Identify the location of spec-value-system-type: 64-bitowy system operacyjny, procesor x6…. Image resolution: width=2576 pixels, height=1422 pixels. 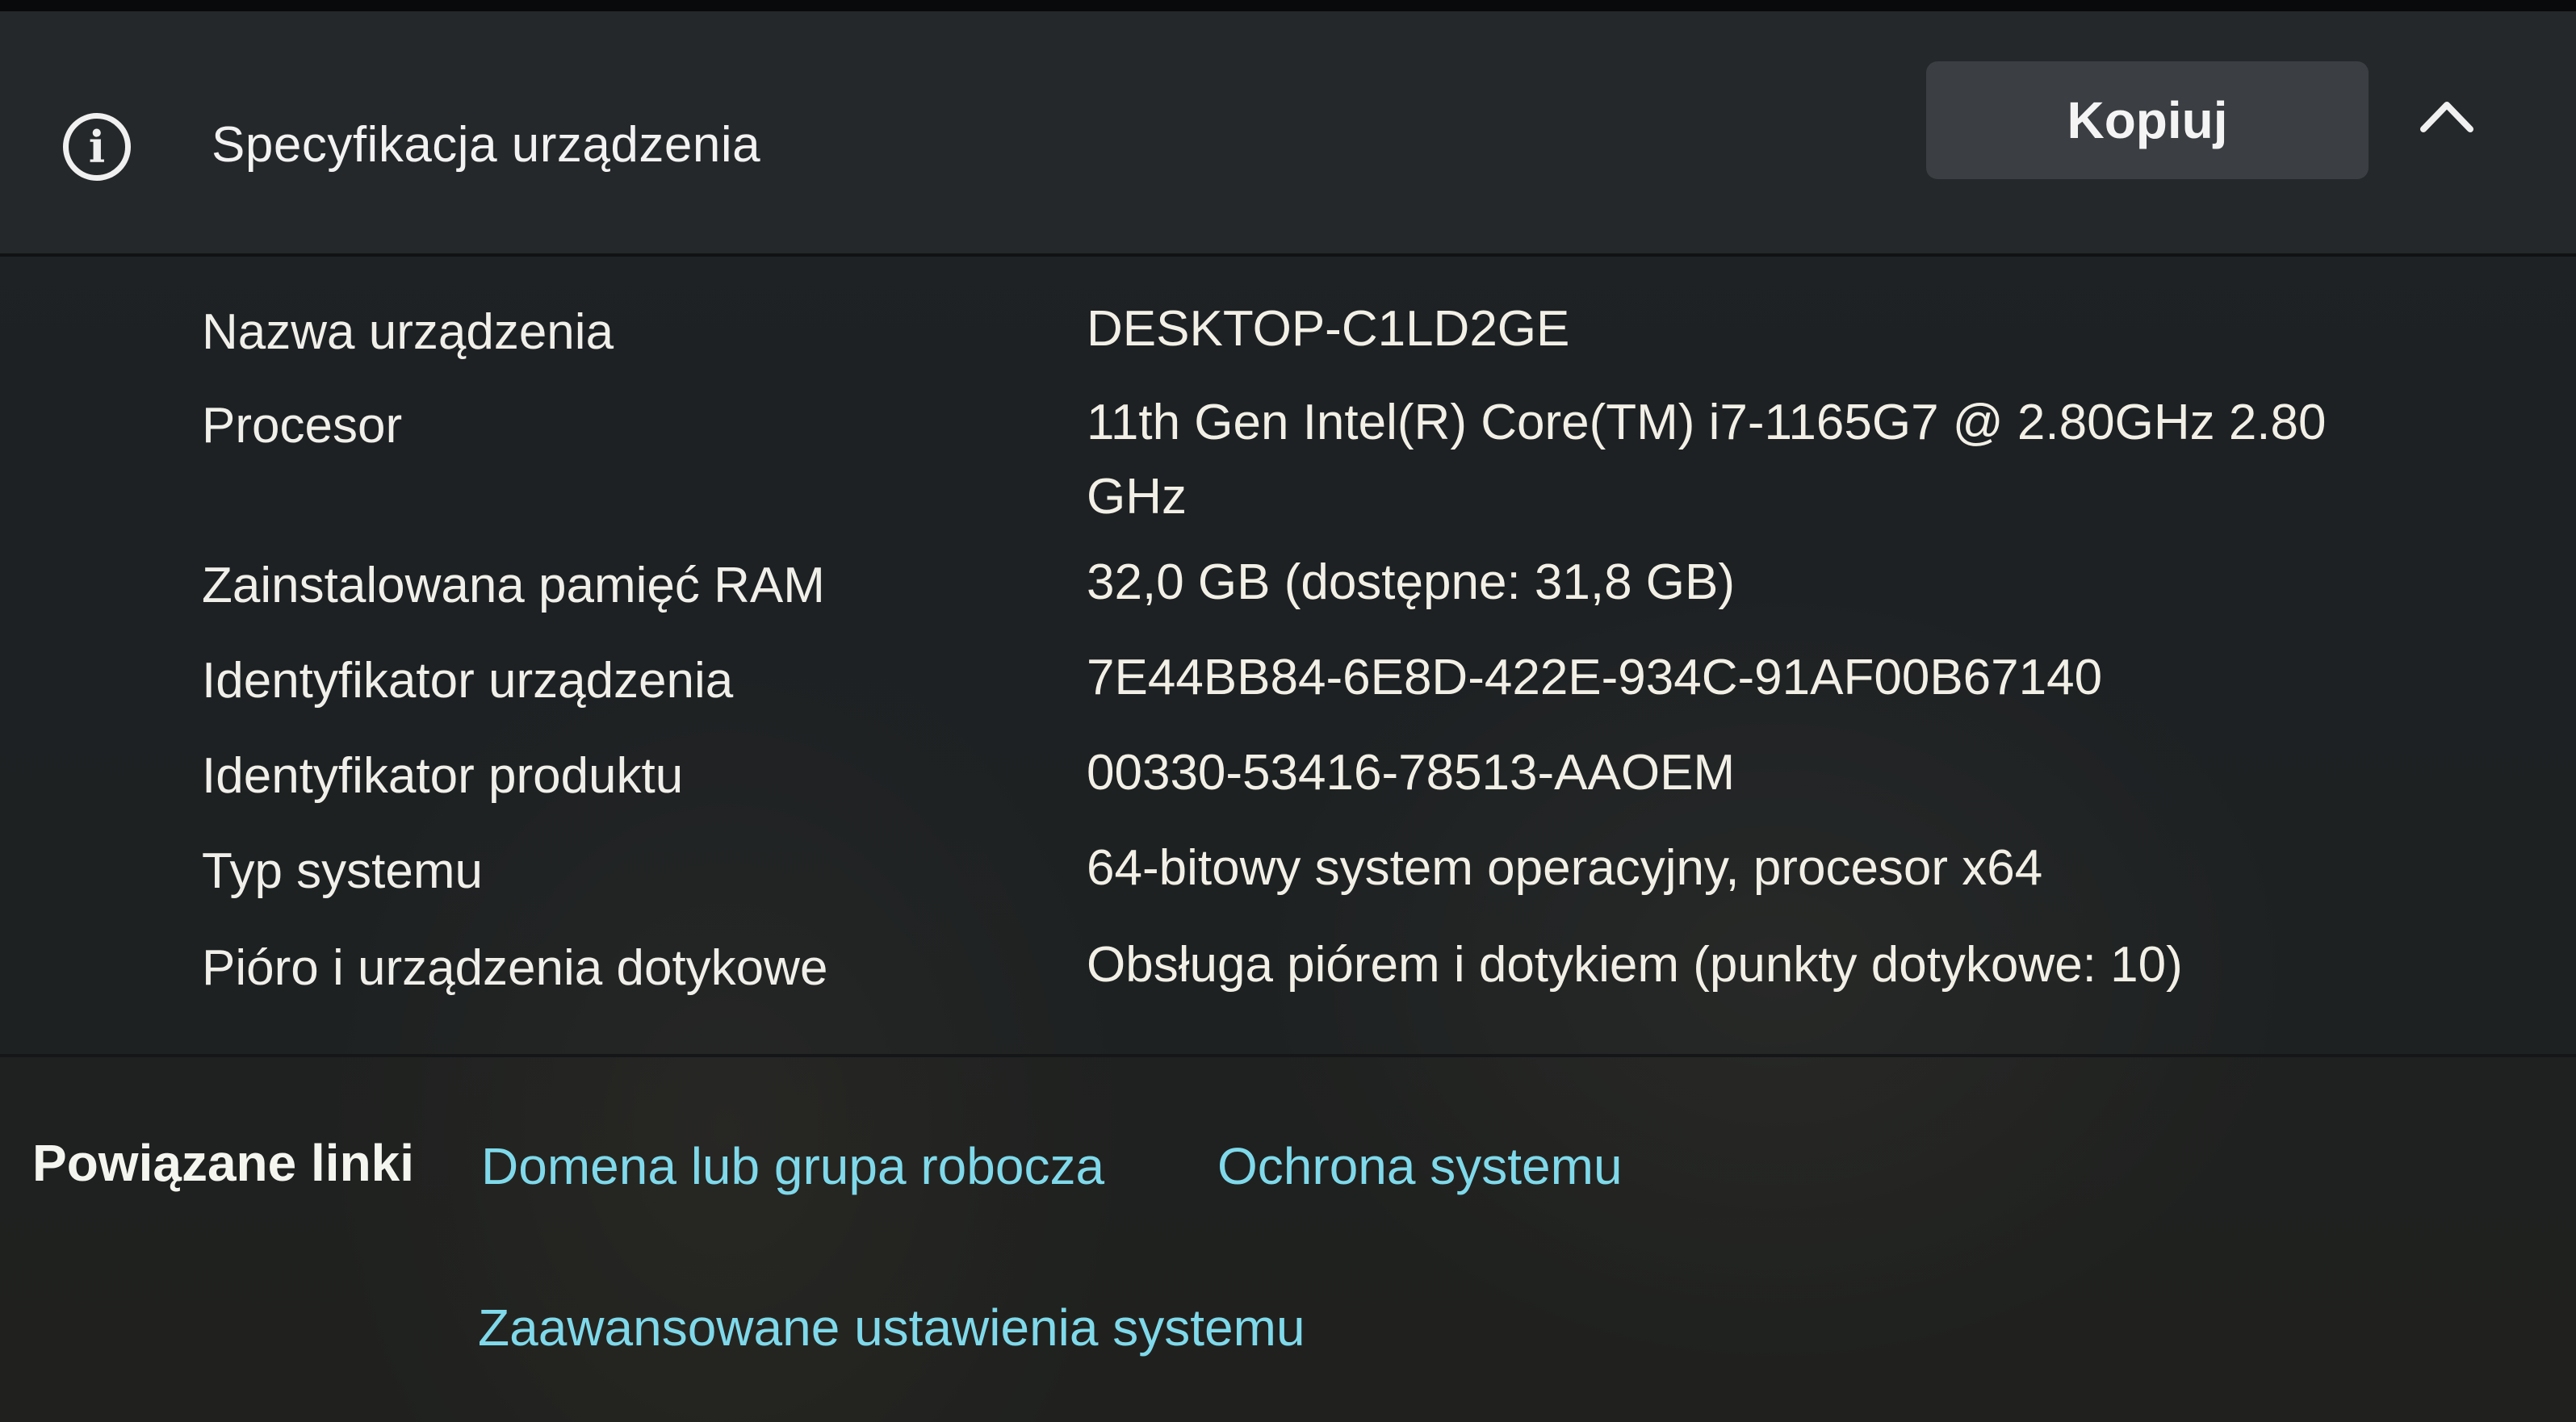
(1749, 868).